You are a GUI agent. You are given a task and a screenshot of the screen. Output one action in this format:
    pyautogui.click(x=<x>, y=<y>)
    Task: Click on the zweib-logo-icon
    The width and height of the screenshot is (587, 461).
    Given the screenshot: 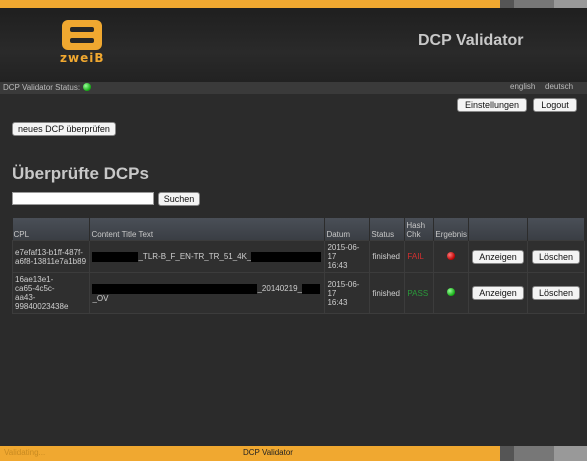 What is the action you would take?
    pyautogui.click(x=82, y=35)
    